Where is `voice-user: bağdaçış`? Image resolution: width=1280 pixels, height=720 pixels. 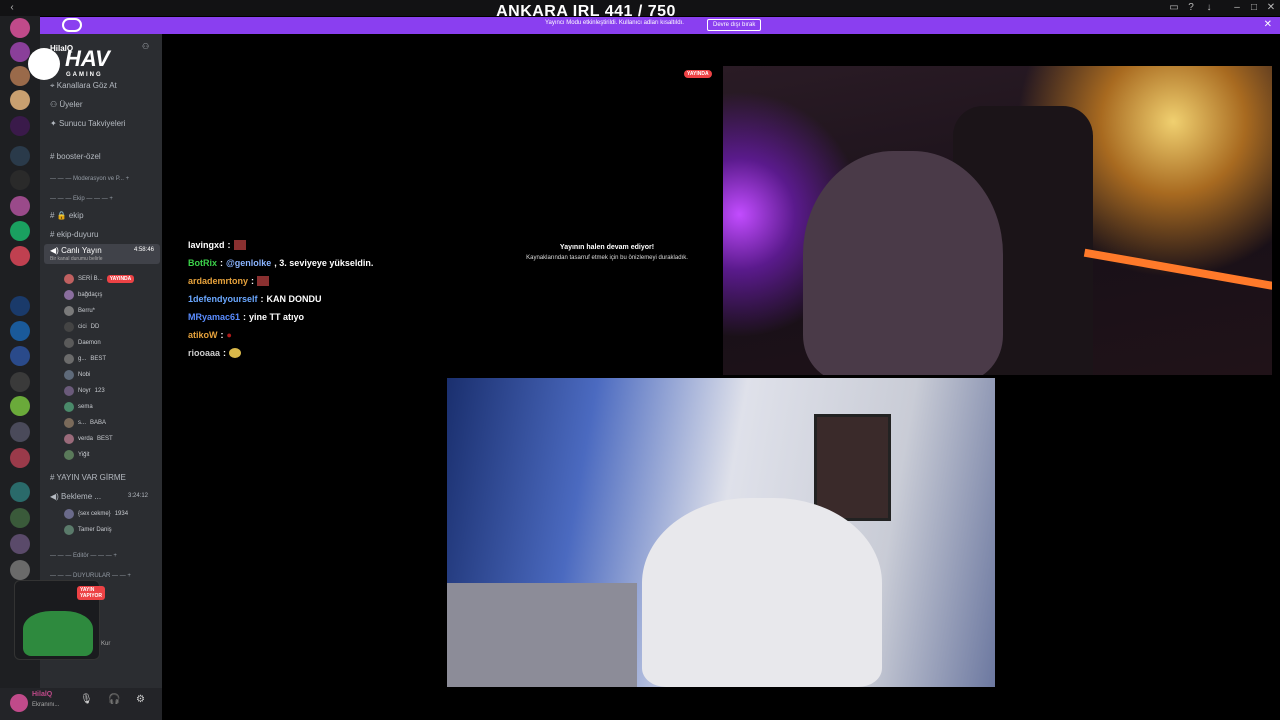
voice-user: bağdaçış is located at coordinates (83, 295).